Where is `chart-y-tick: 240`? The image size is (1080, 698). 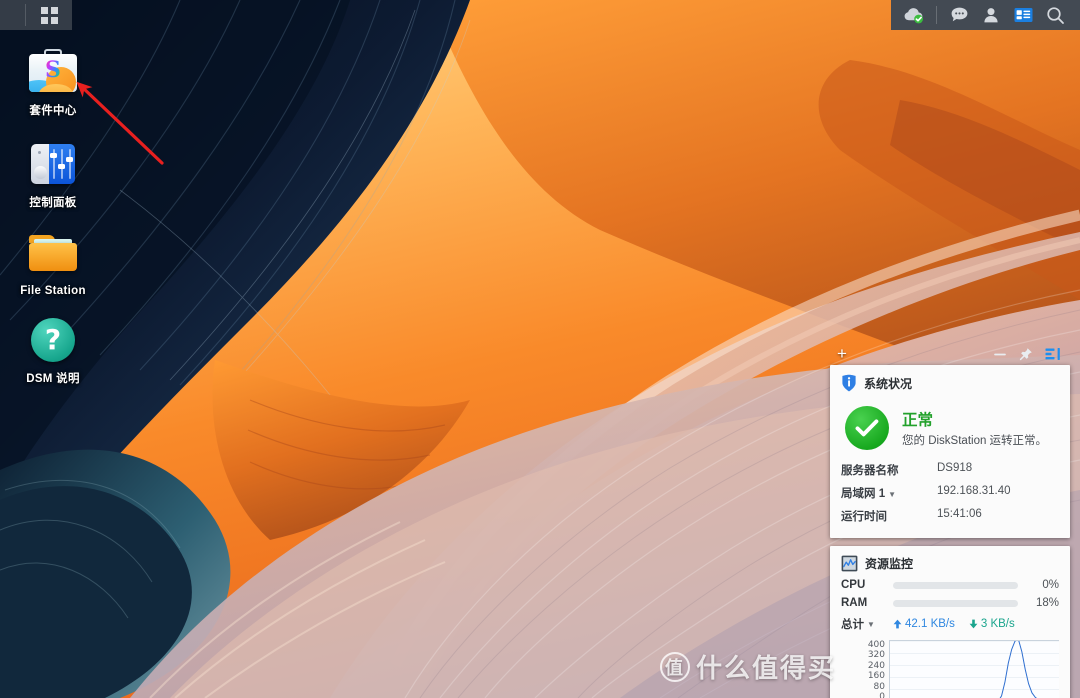
chart-y-tick: 240 is located at coordinates (876, 665).